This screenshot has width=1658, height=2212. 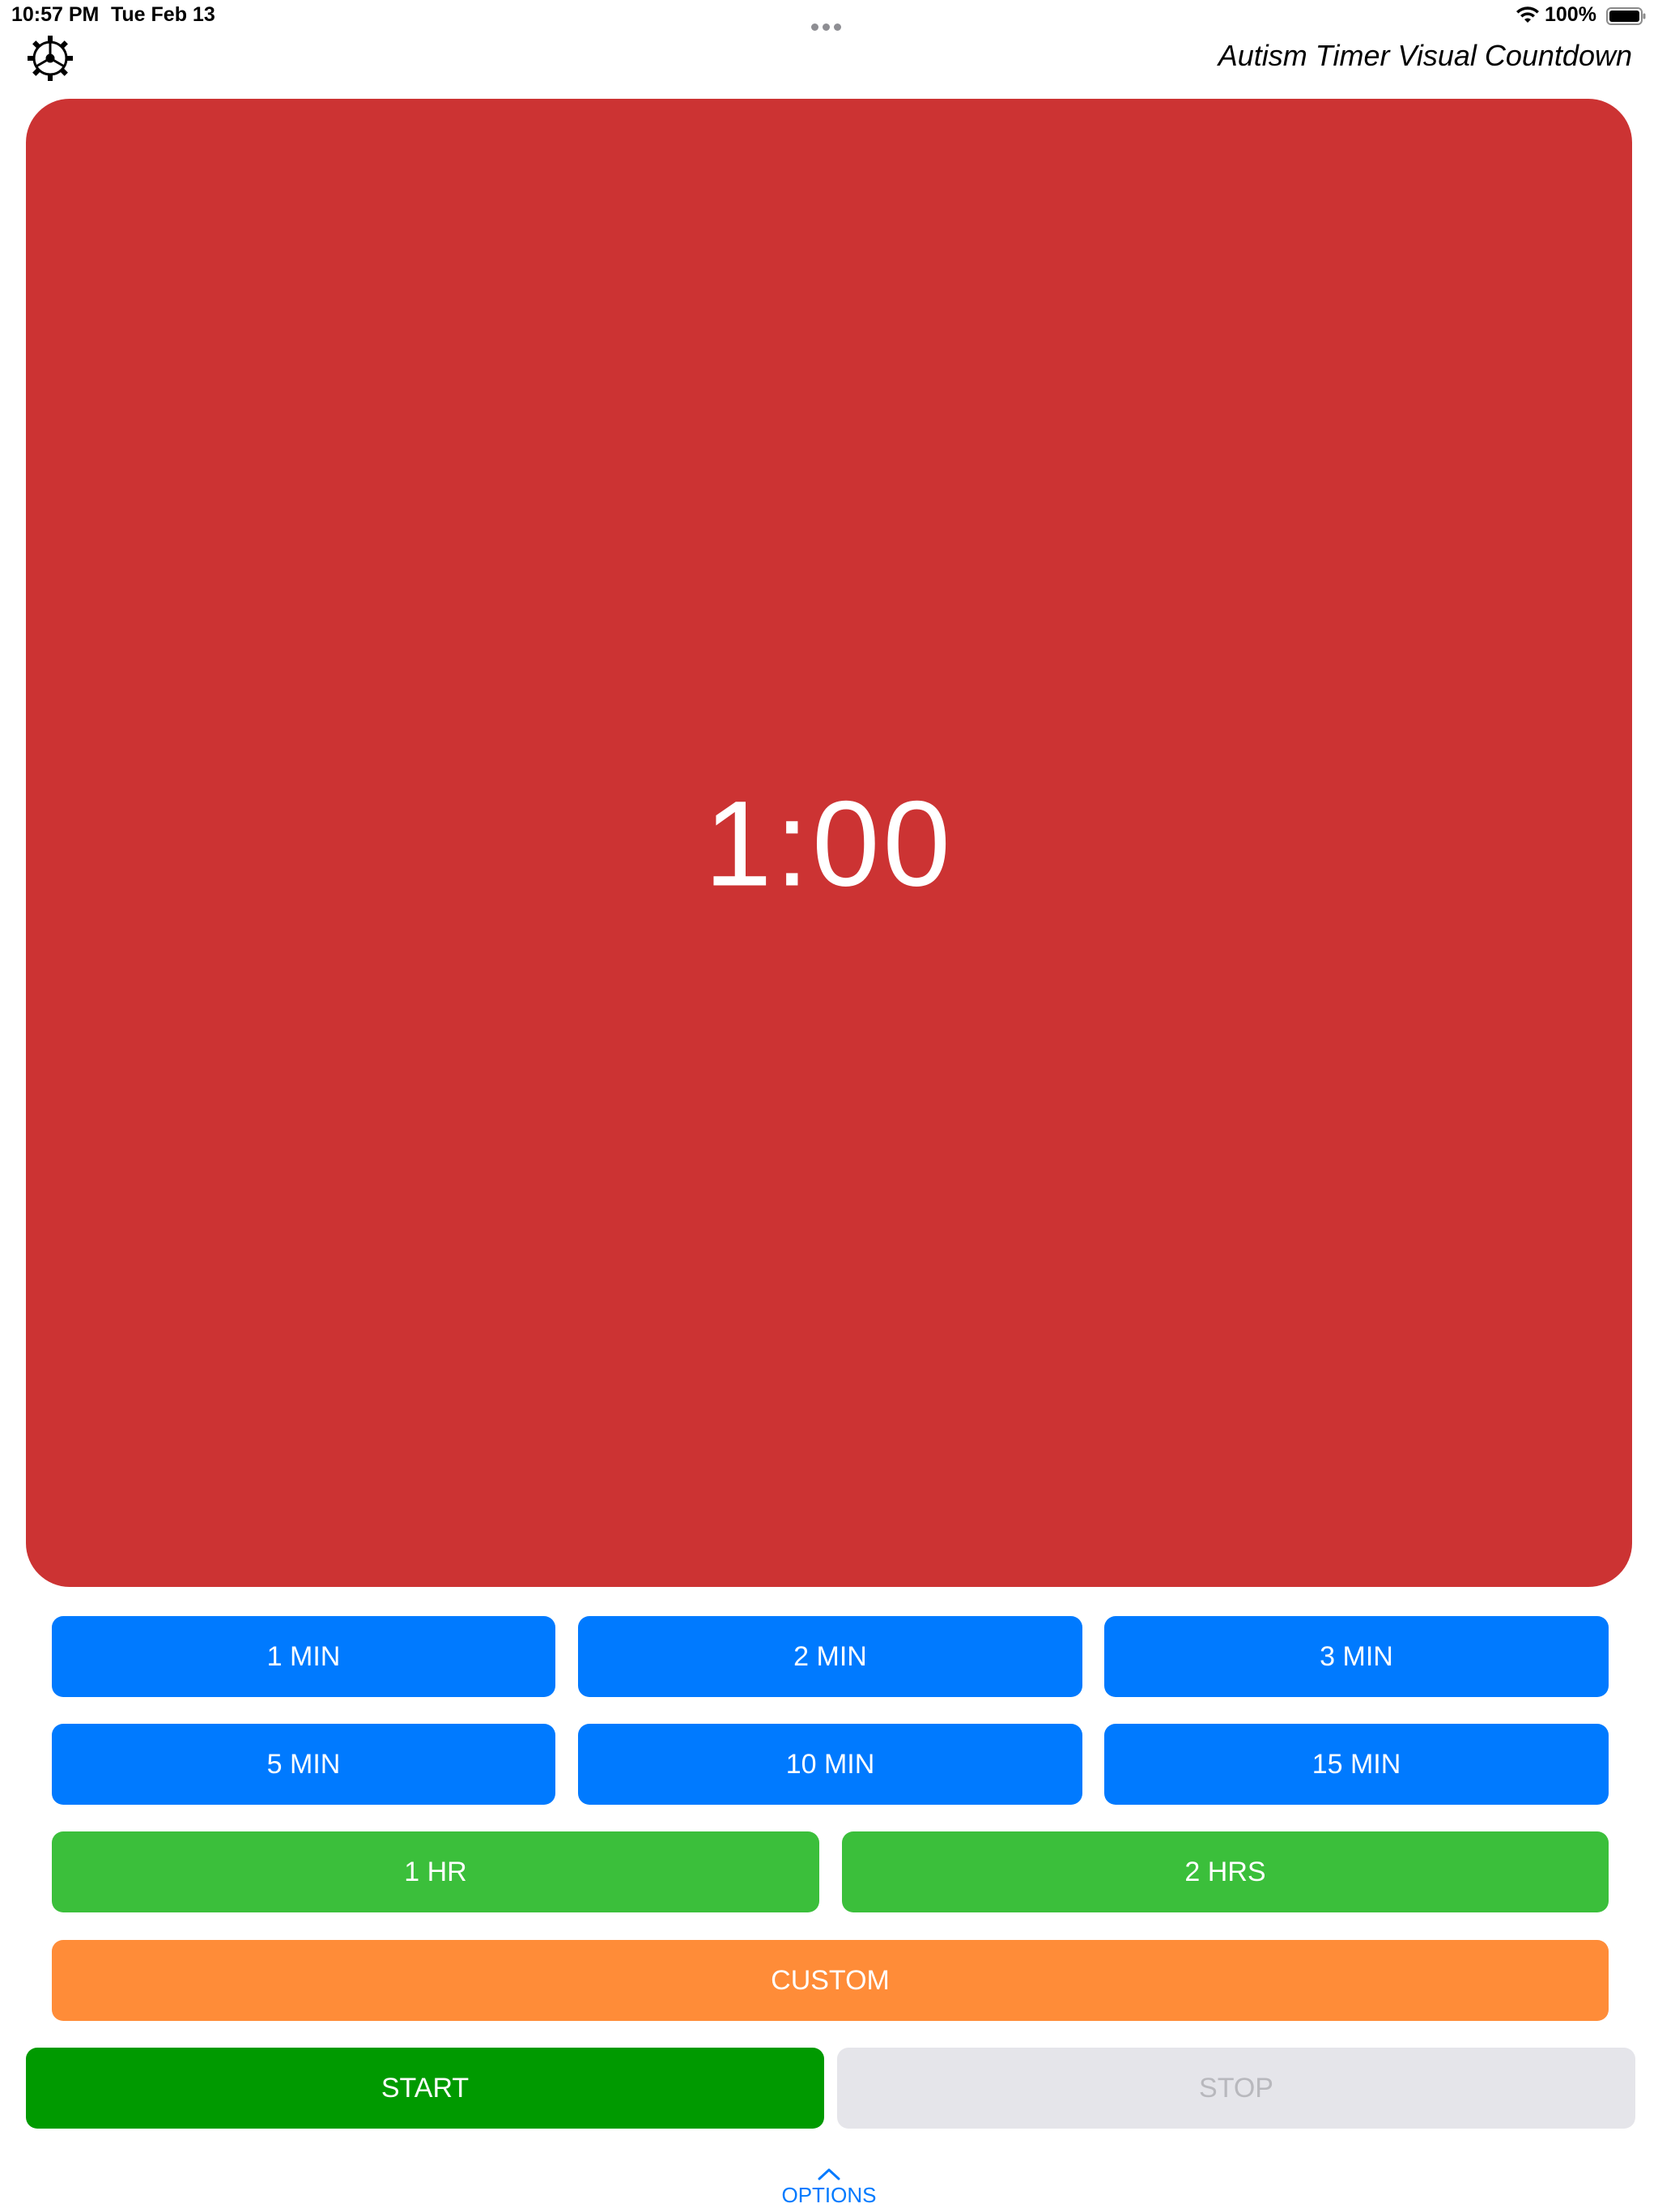 What do you see at coordinates (830, 1657) in the screenshot?
I see `preset-2-min-button: 2 MIN` at bounding box center [830, 1657].